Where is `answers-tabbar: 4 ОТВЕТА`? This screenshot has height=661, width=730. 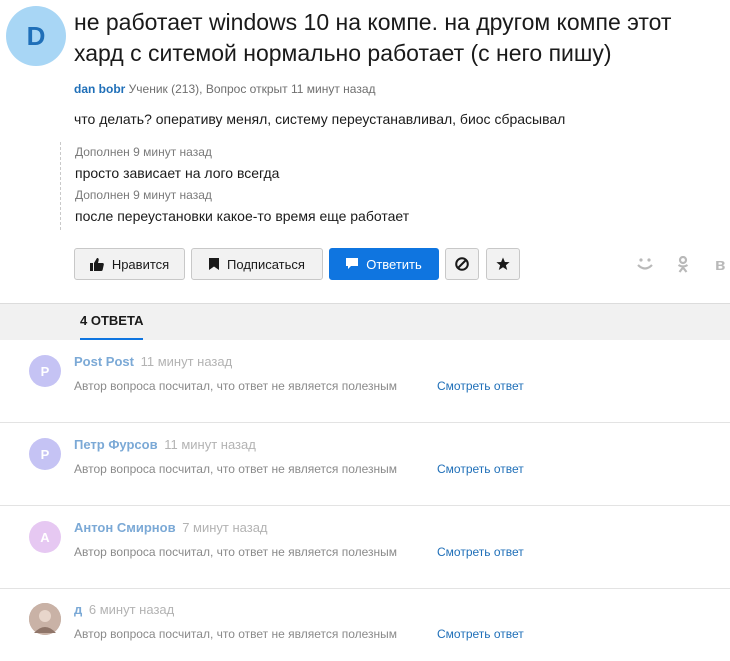 answers-tabbar: 4 ОТВЕТА is located at coordinates (365, 321).